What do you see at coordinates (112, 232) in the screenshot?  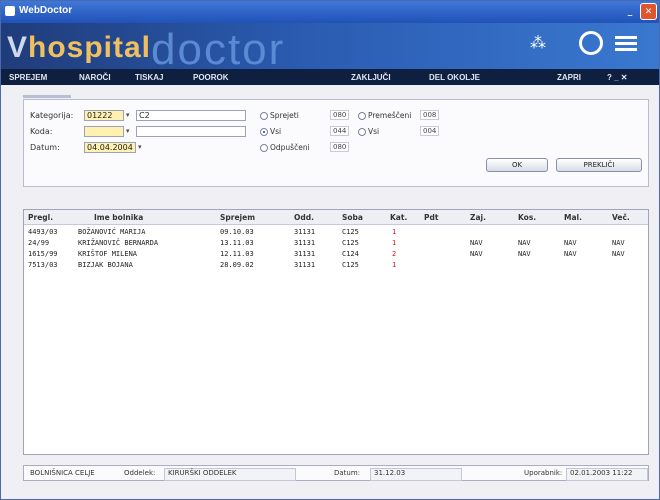 I see `cell-ime: BOŽANOVIĆ MARIJA` at bounding box center [112, 232].